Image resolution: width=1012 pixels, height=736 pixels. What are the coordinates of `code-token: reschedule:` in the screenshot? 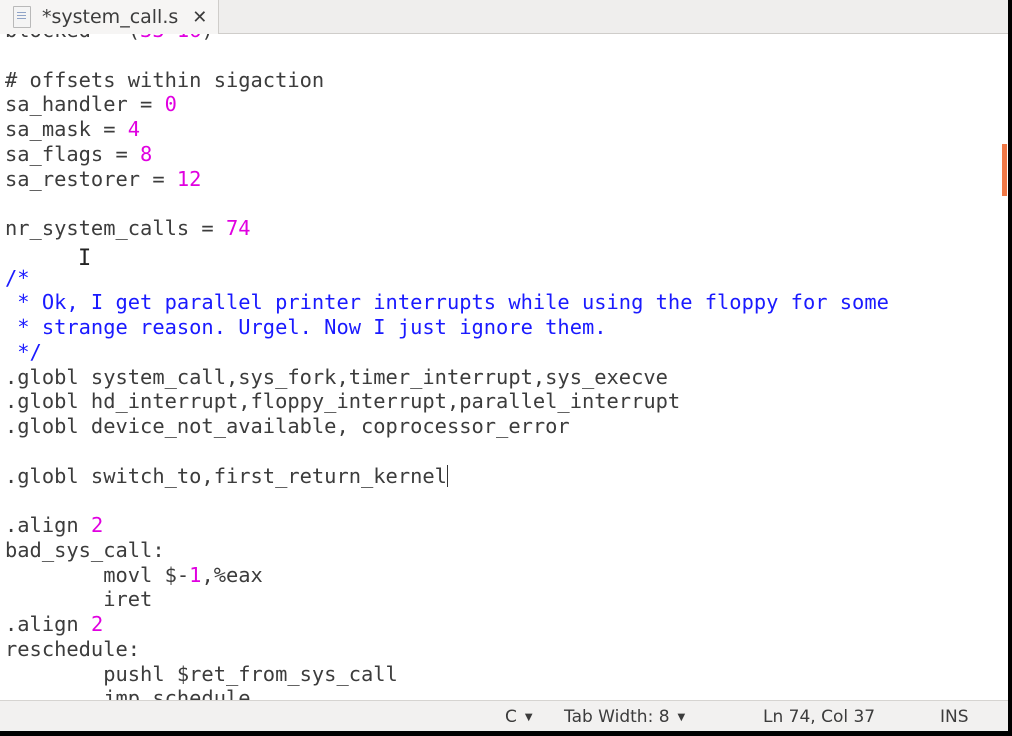 It's located at (73, 648).